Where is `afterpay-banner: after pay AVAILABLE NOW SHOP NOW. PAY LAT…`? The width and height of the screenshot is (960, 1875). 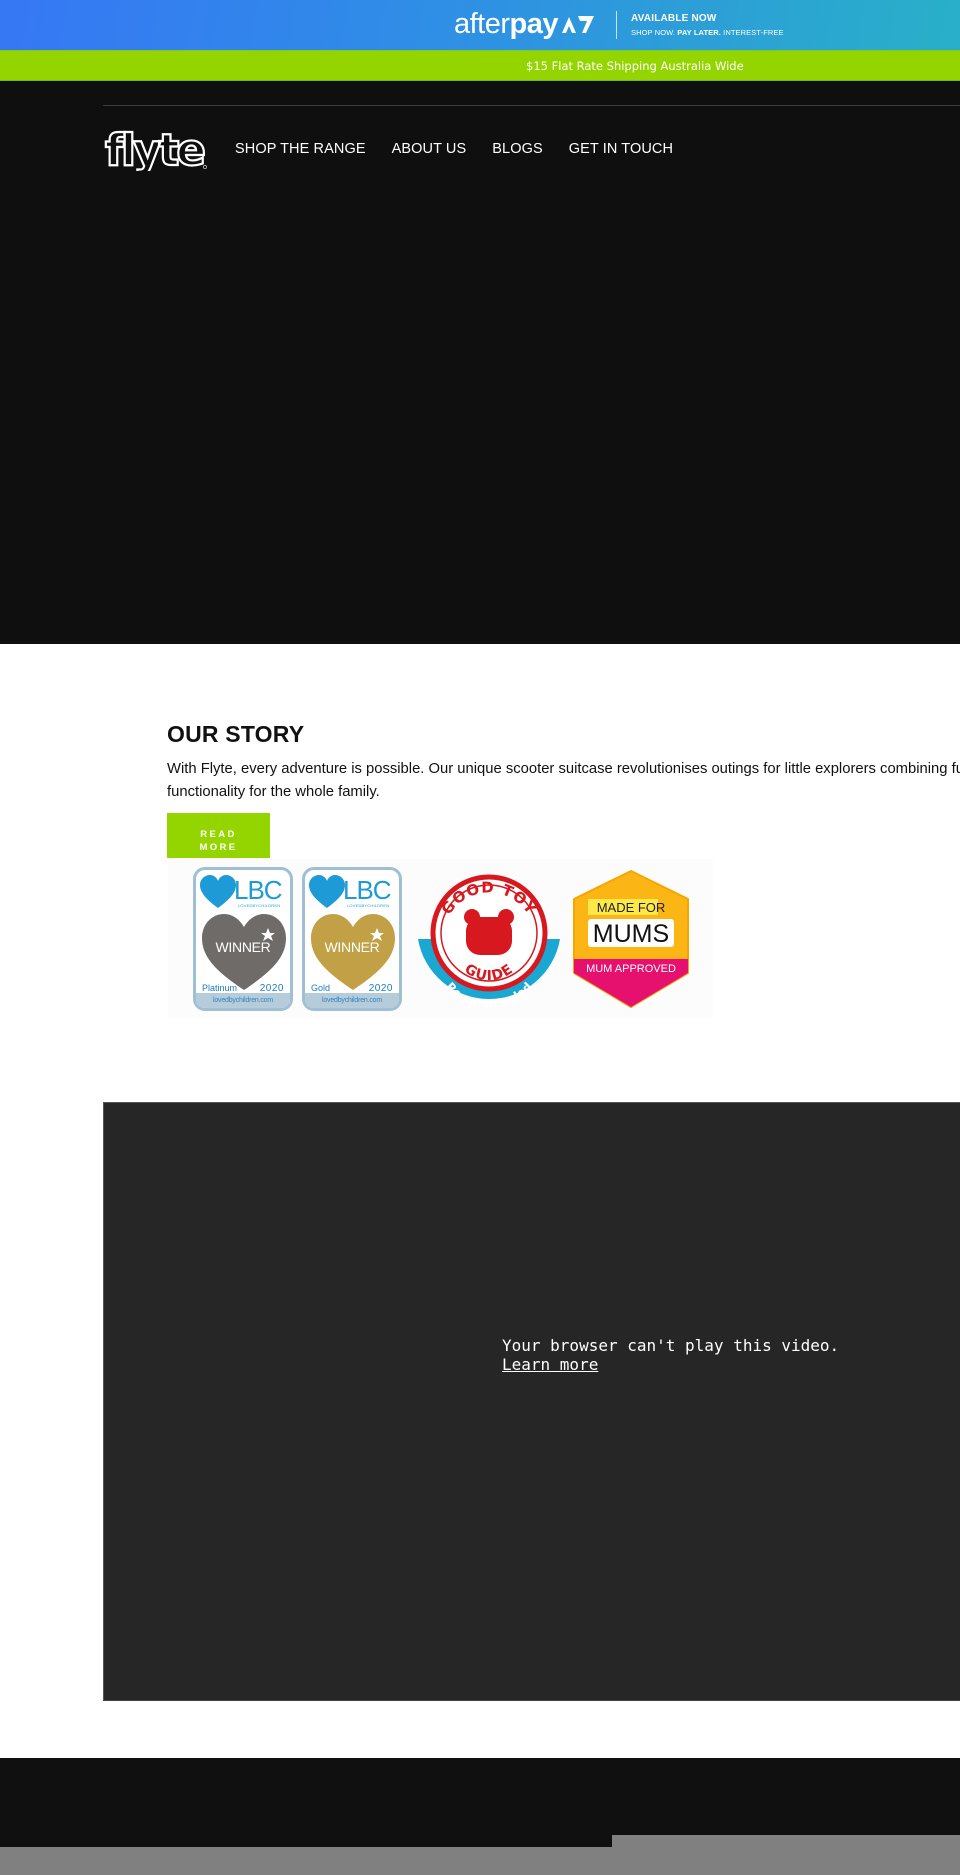 afterpay-banner: after pay AVAILABLE NOW SHOP NOW. PAY LAT… is located at coordinates (480, 25).